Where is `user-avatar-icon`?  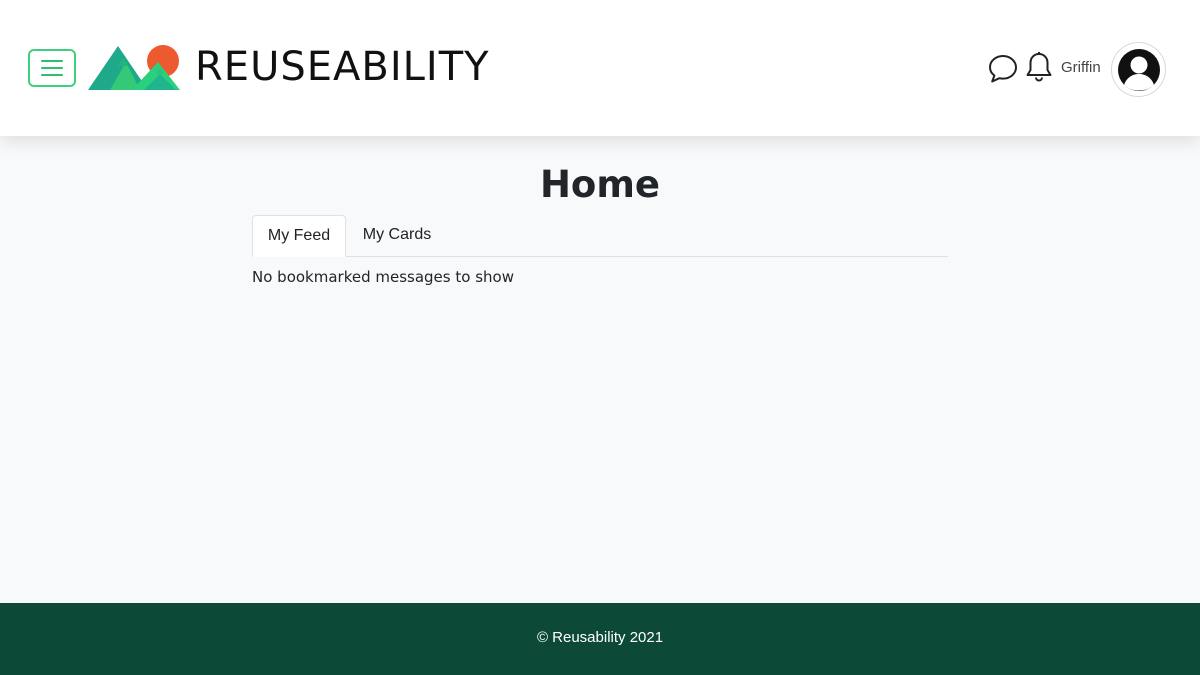 user-avatar-icon is located at coordinates (1139, 70).